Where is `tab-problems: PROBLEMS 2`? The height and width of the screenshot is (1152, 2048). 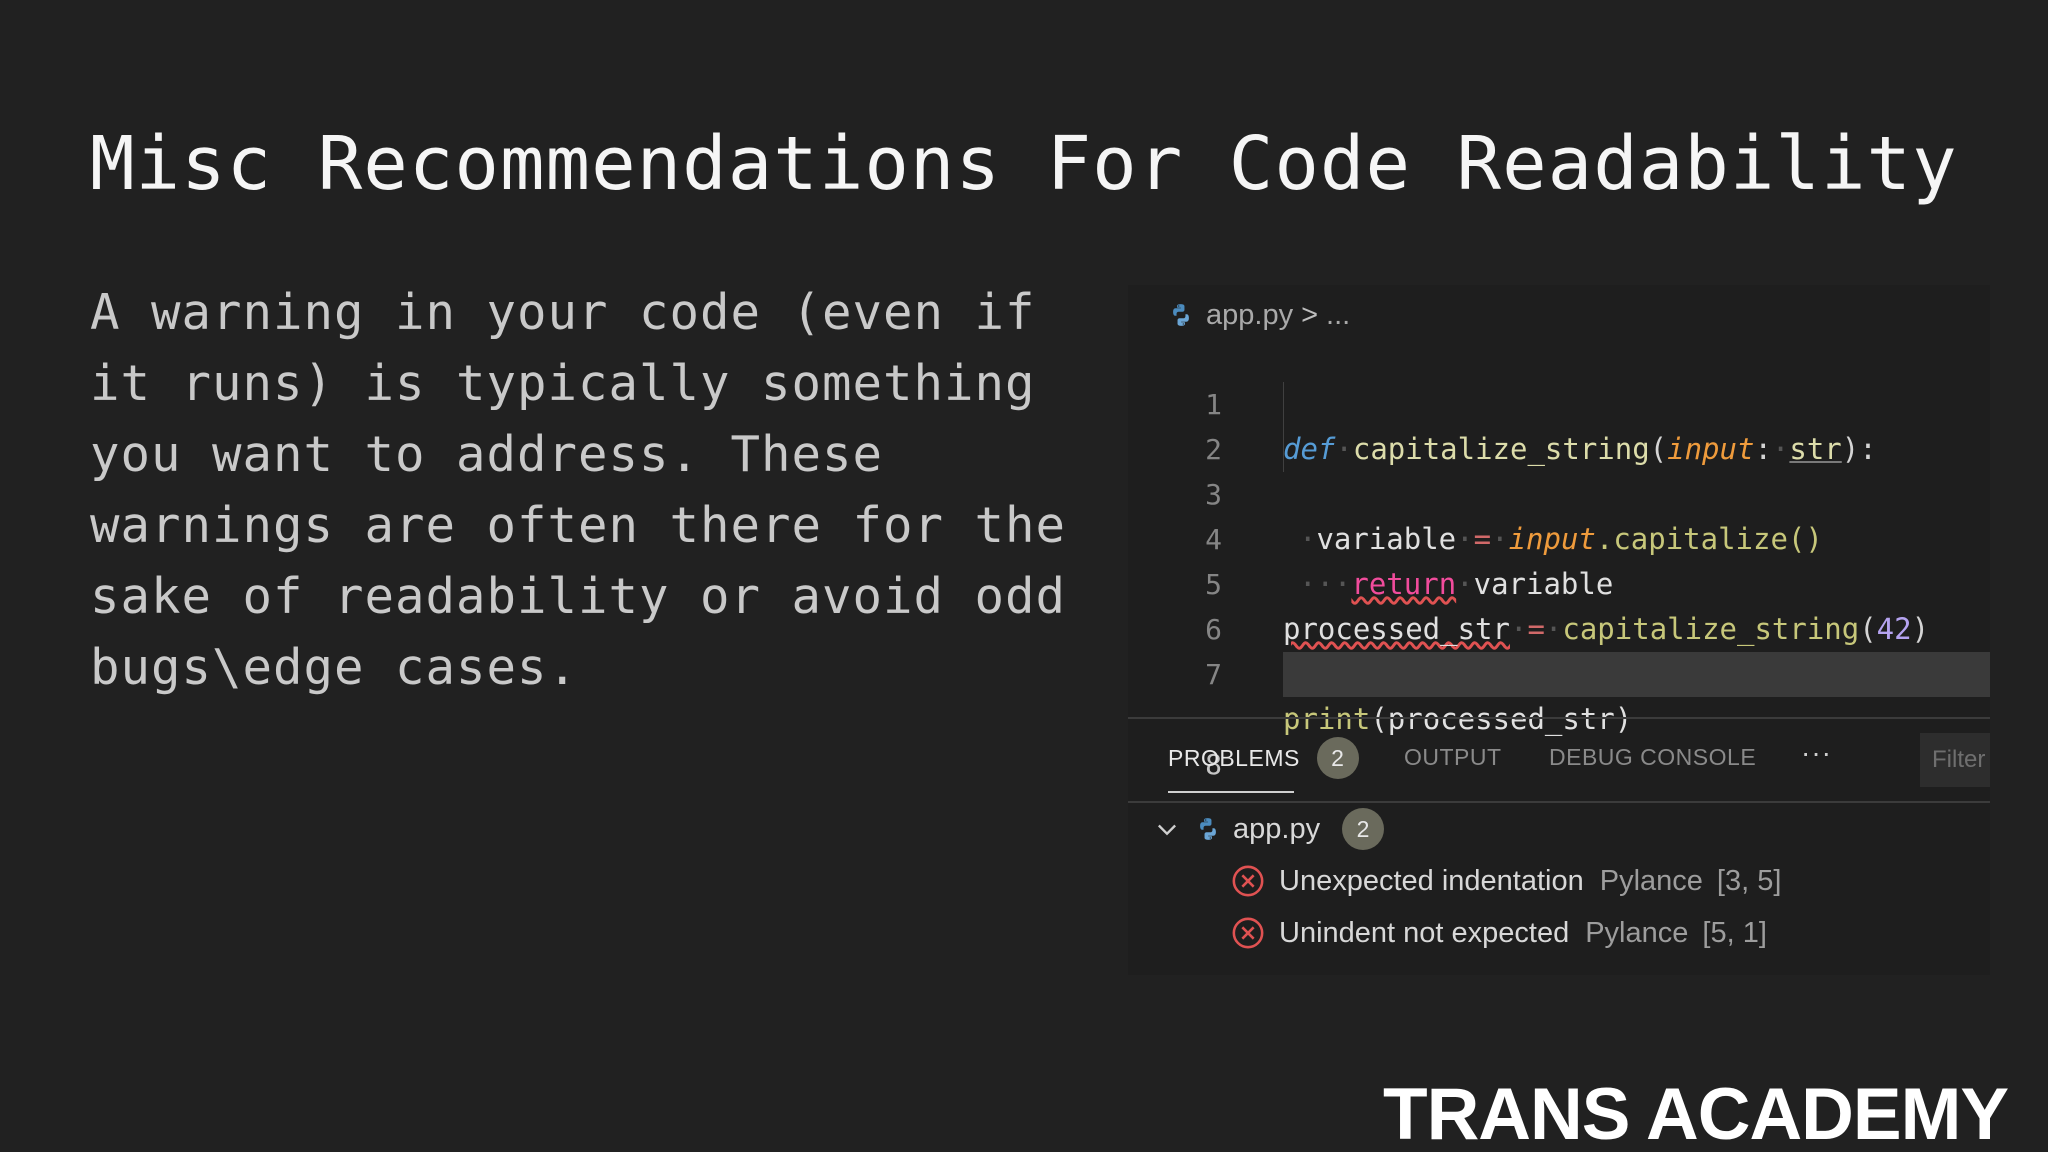 tab-problems: PROBLEMS 2 is located at coordinates (1263, 758).